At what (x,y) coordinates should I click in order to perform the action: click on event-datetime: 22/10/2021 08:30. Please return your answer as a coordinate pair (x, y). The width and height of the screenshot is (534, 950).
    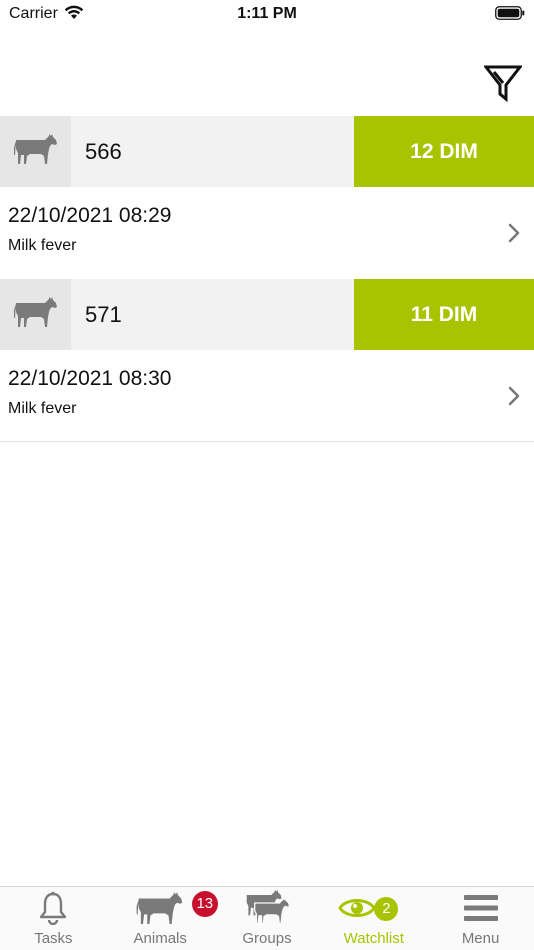
    Looking at the image, I should click on (90, 378).